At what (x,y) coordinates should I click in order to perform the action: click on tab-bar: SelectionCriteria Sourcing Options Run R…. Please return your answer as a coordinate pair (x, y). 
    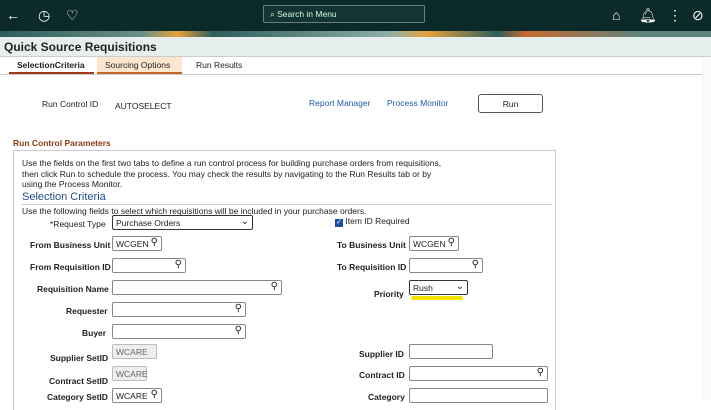
    Looking at the image, I should click on (355, 66).